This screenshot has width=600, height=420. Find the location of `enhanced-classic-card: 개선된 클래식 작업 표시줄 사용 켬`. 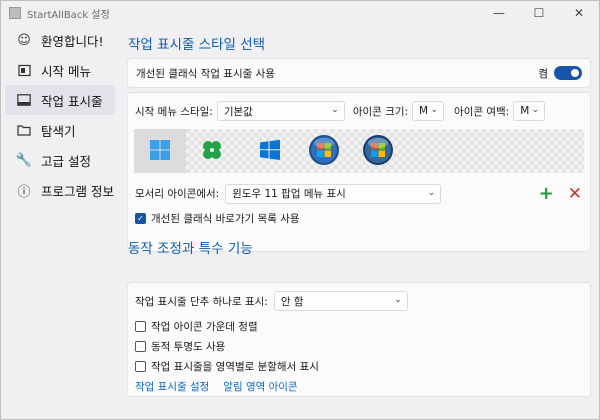

enhanced-classic-card: 개선된 클래식 작업 표시줄 사용 켬 is located at coordinates (359, 73).